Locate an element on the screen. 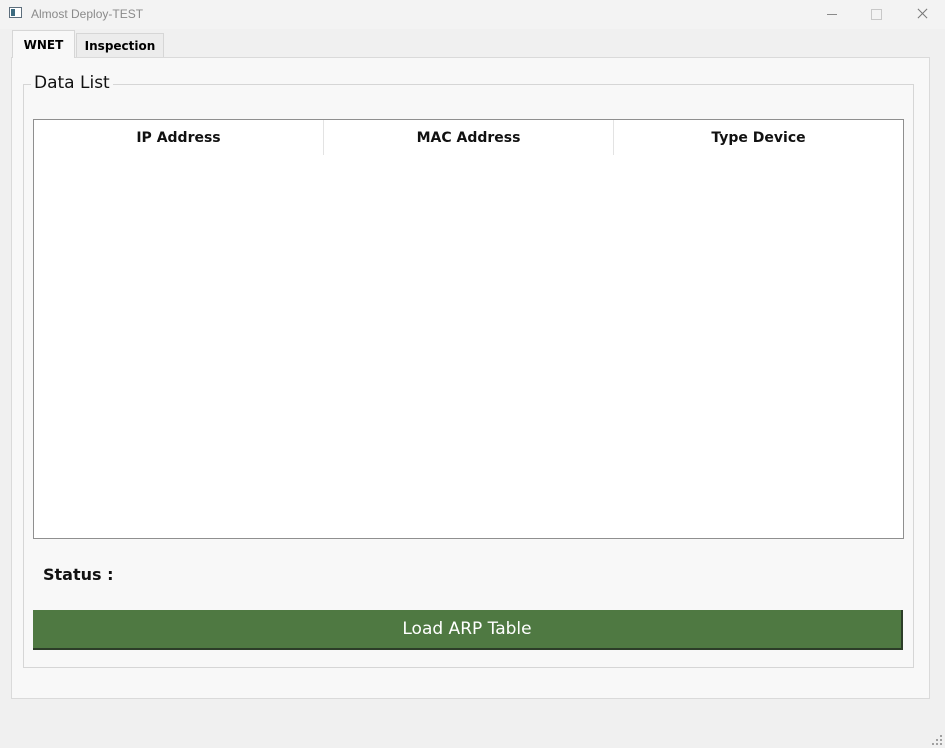 The height and width of the screenshot is (748, 945). column-header-ip-address: IP Address is located at coordinates (179, 137).